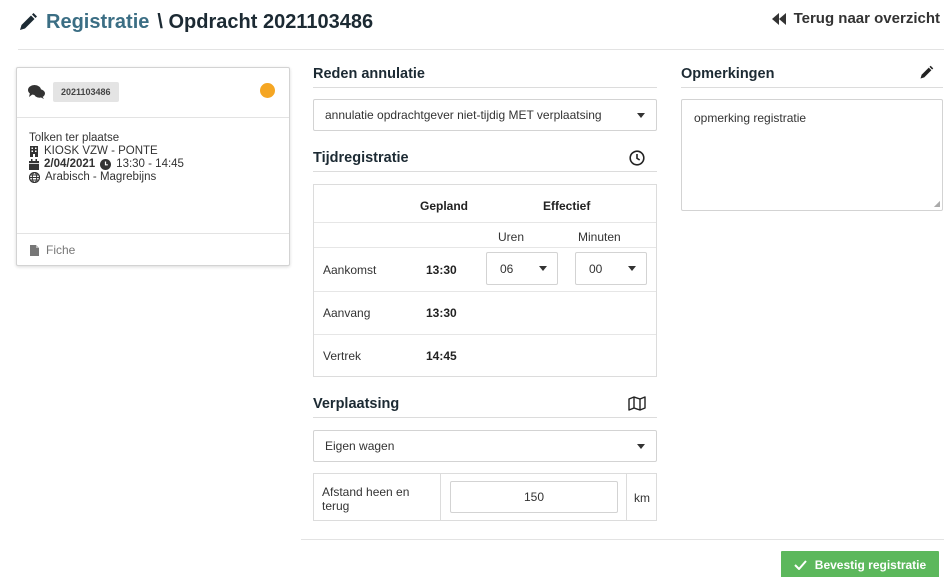 This screenshot has height=577, width=944. I want to click on arrival-hours-select: 06, so click(522, 268).